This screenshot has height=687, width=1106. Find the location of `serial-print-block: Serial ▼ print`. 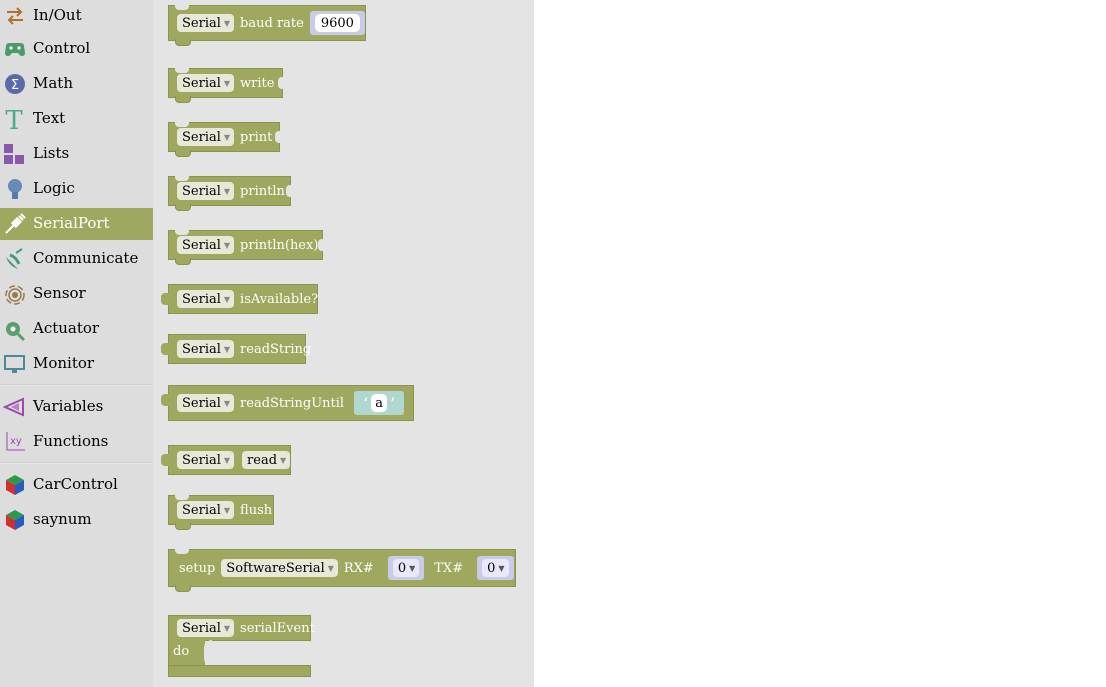

serial-print-block: Serial ▼ print is located at coordinates (224, 139).